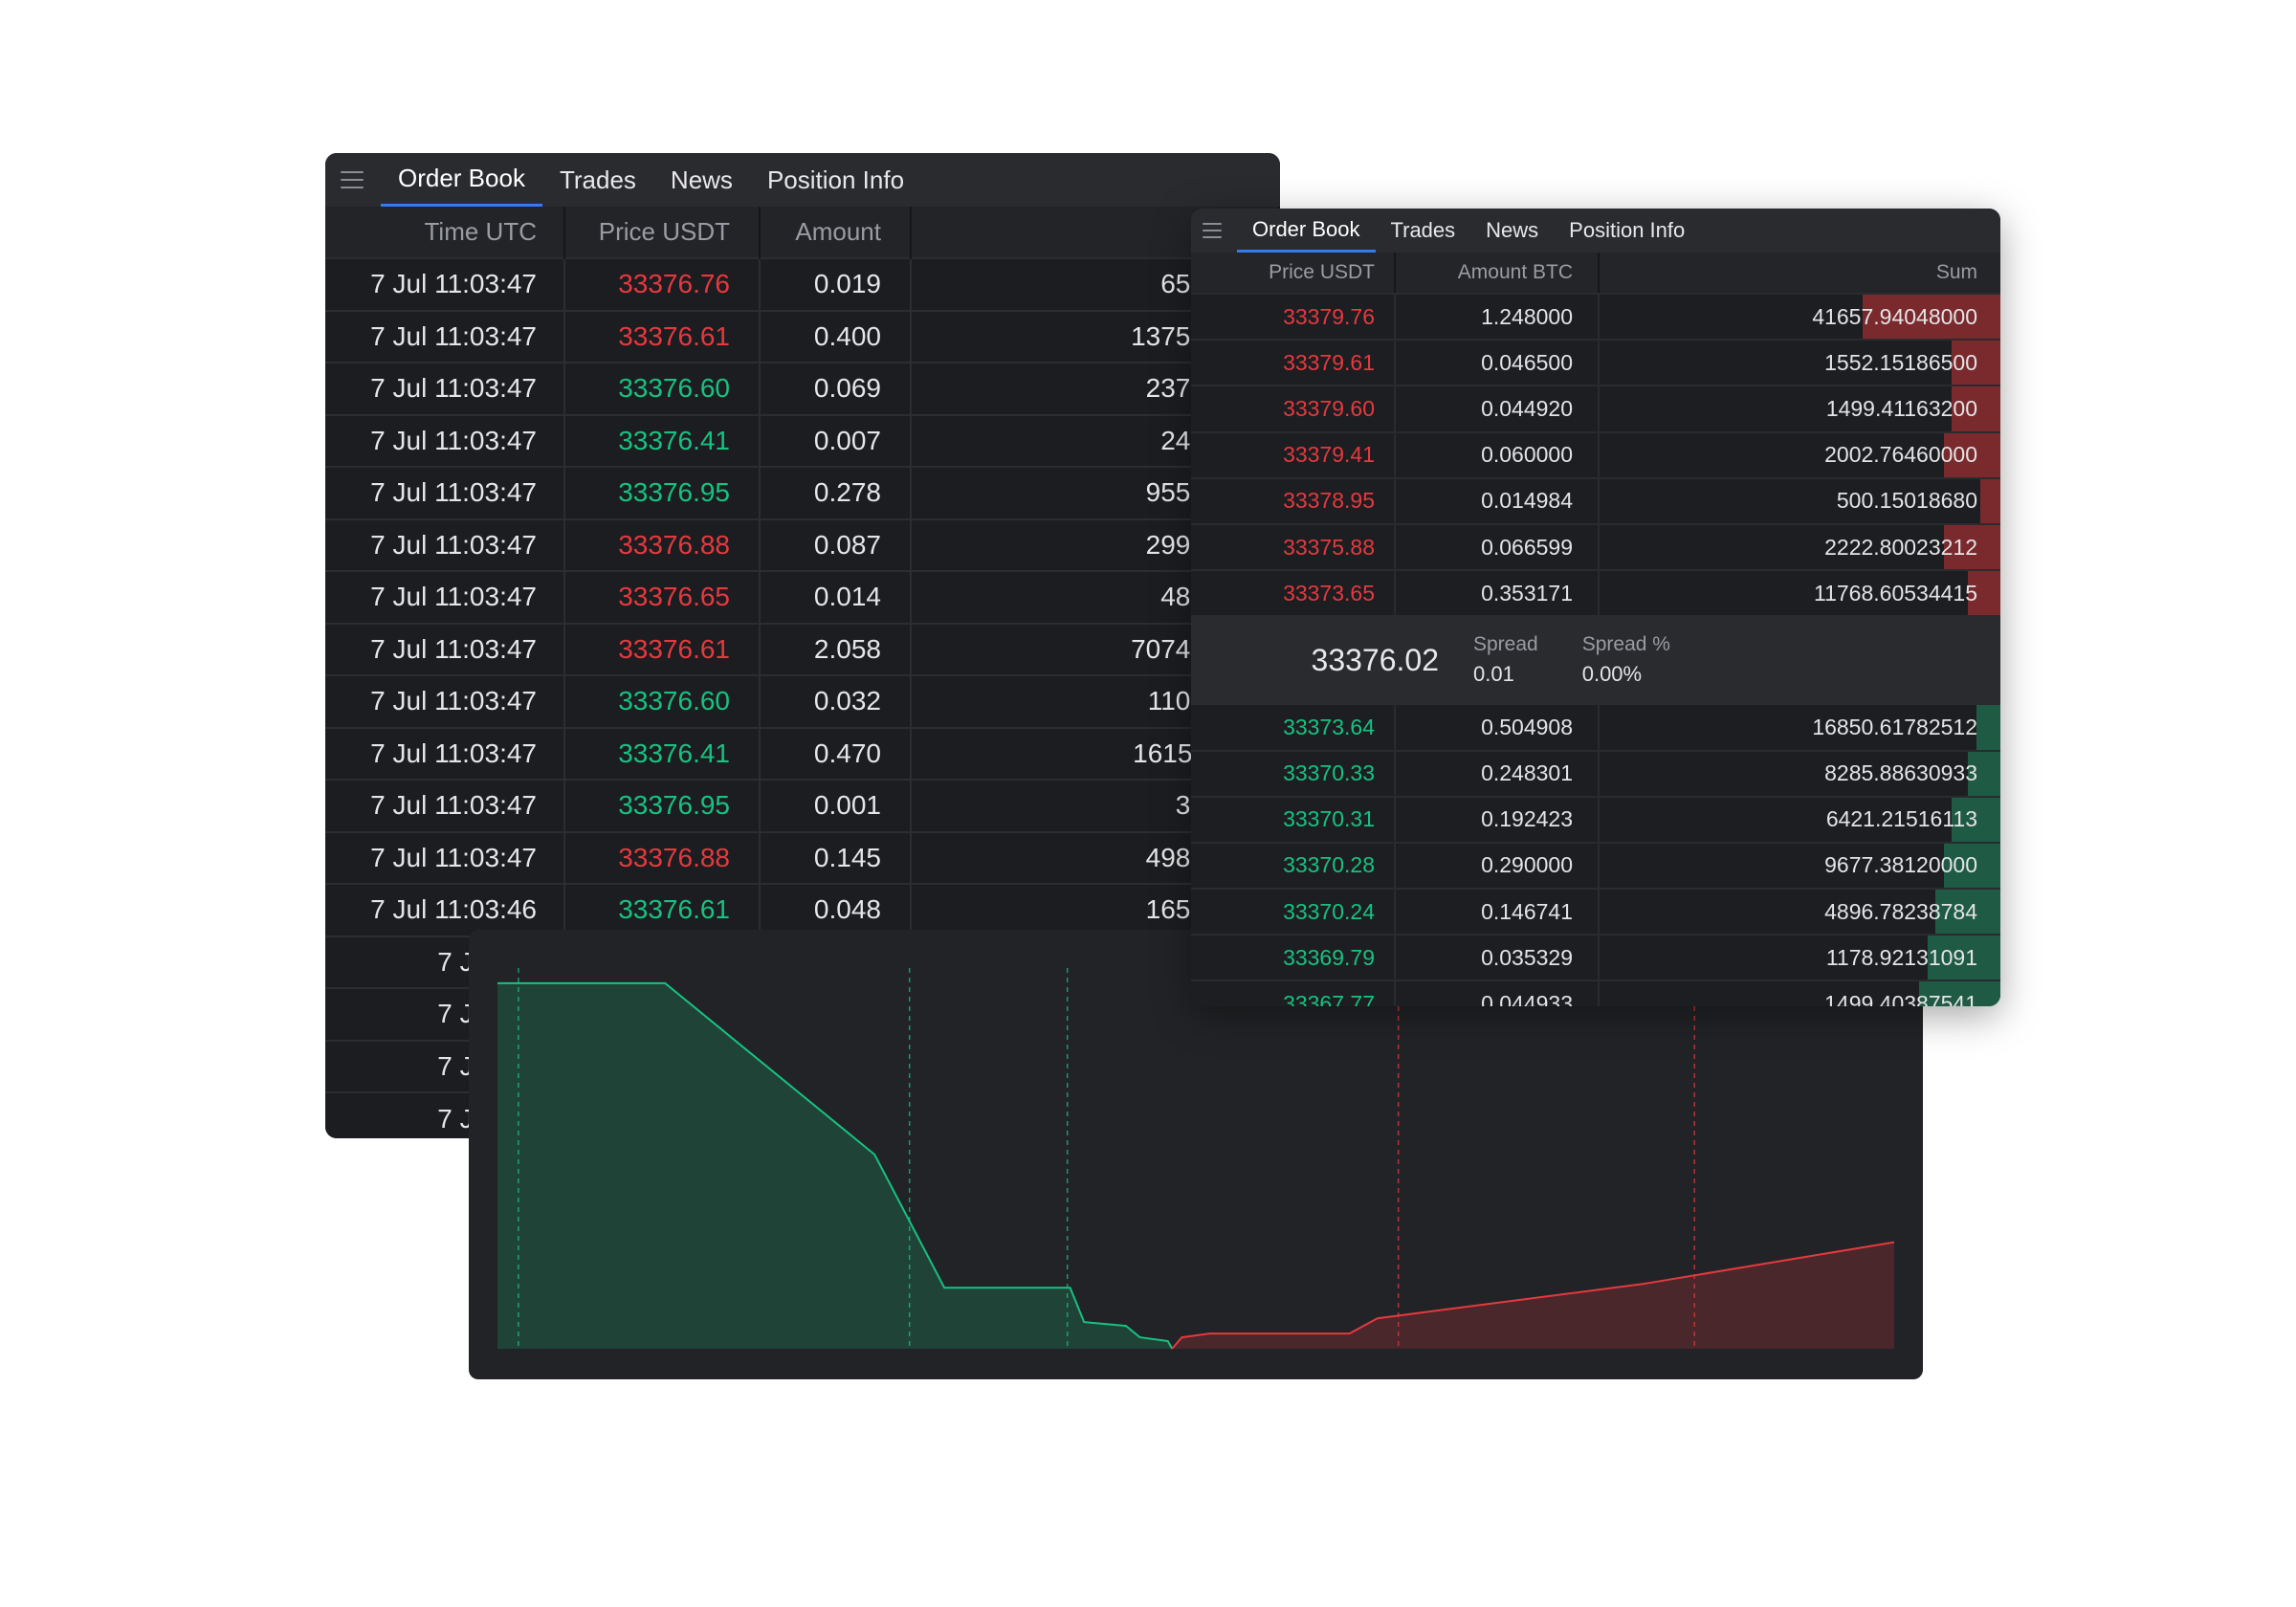  I want to click on table-row: 7 Jul 11:03:4733376.610.40013751.7040, so click(802, 336).